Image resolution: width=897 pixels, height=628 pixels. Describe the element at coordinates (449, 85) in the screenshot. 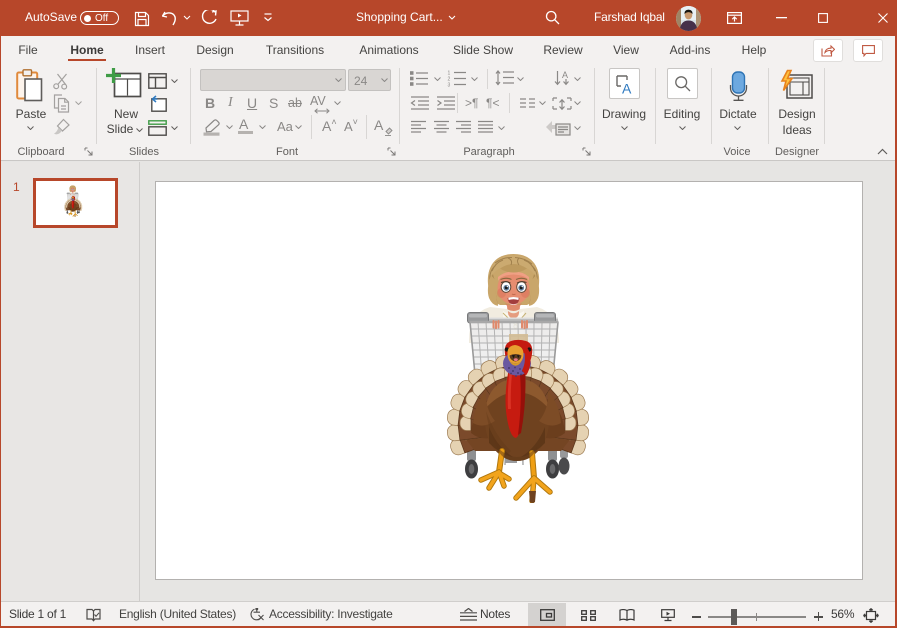

I see `svg-text: 3` at that location.